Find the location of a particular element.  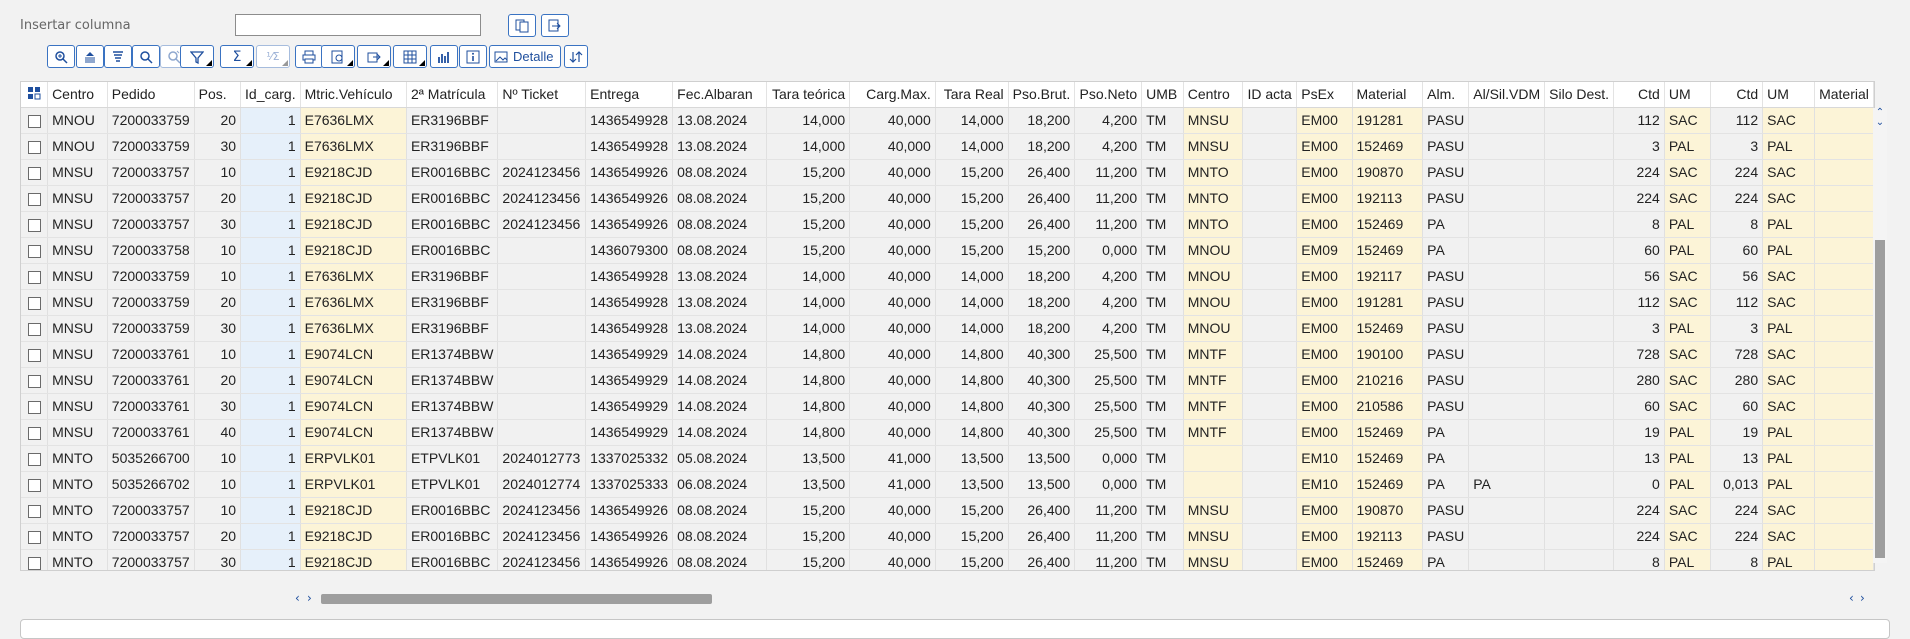

column-header: Ctd is located at coordinates (1639, 95).